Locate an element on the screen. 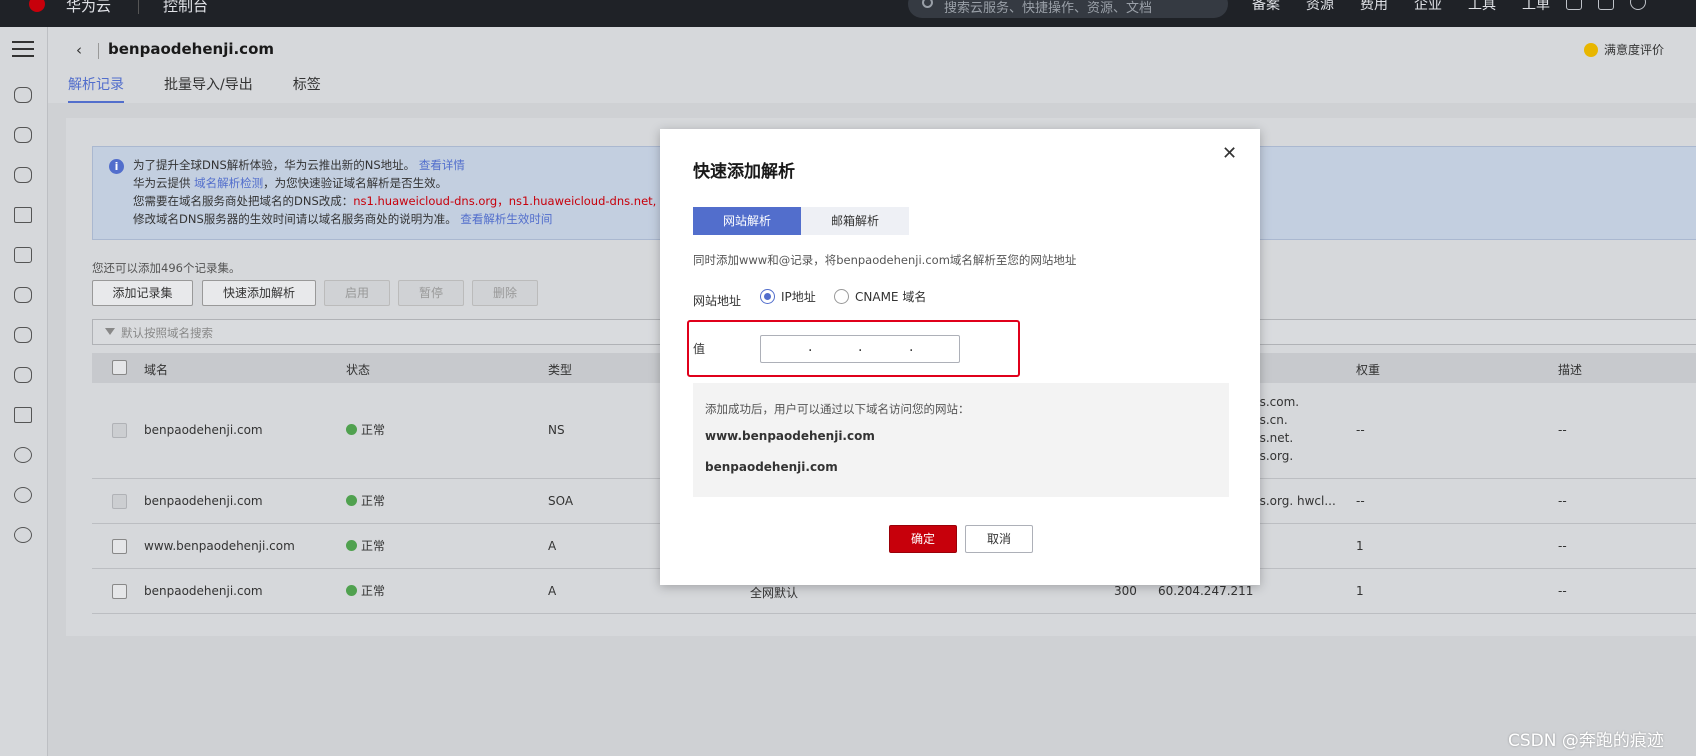 The width and height of the screenshot is (1696, 756). topnav-billing: 费用 is located at coordinates (1374, 7).